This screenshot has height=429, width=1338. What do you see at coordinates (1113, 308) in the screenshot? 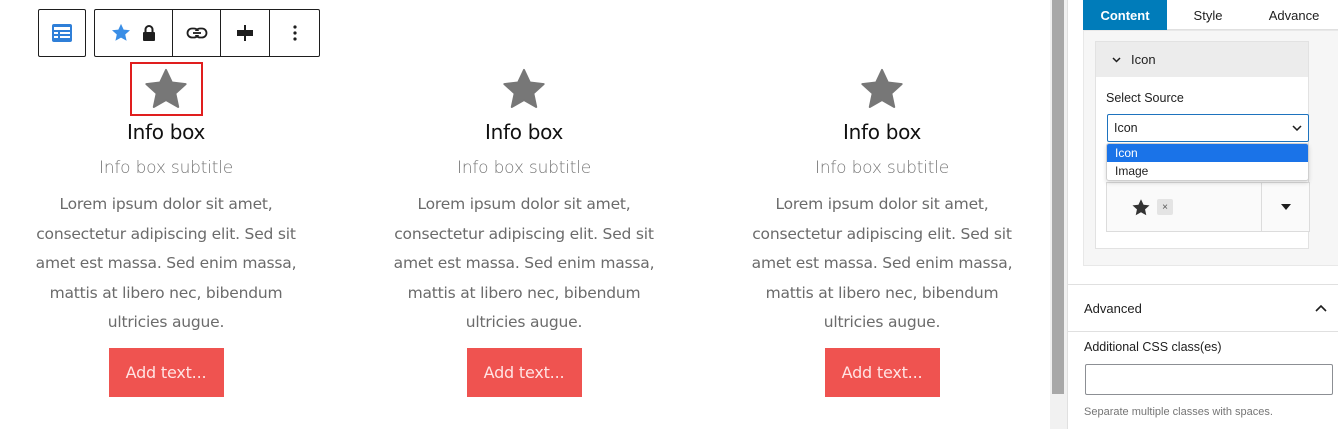
I see `advanced-panel-title: Advanced` at bounding box center [1113, 308].